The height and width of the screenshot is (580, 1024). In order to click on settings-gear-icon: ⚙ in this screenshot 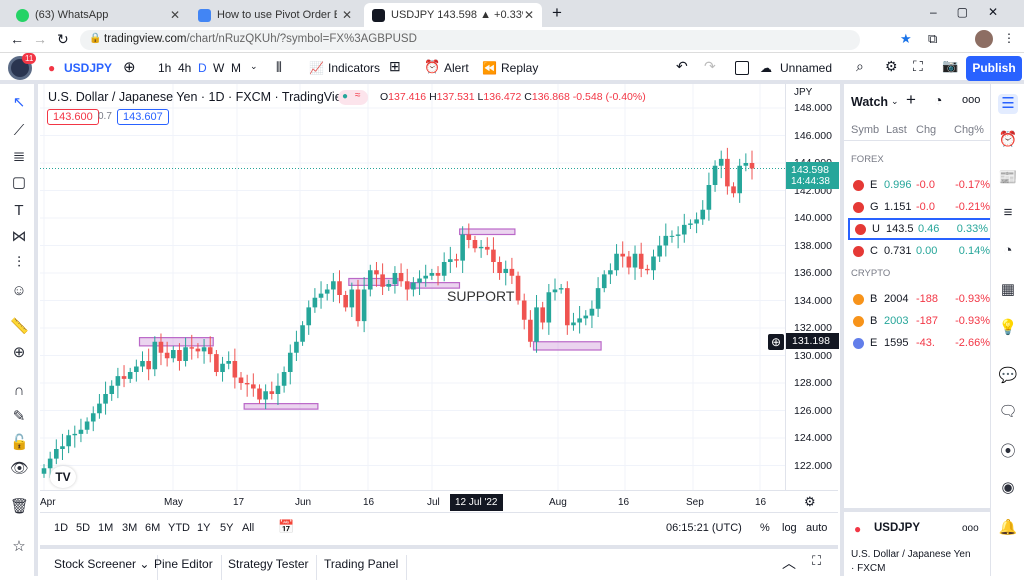, I will do `click(810, 502)`.